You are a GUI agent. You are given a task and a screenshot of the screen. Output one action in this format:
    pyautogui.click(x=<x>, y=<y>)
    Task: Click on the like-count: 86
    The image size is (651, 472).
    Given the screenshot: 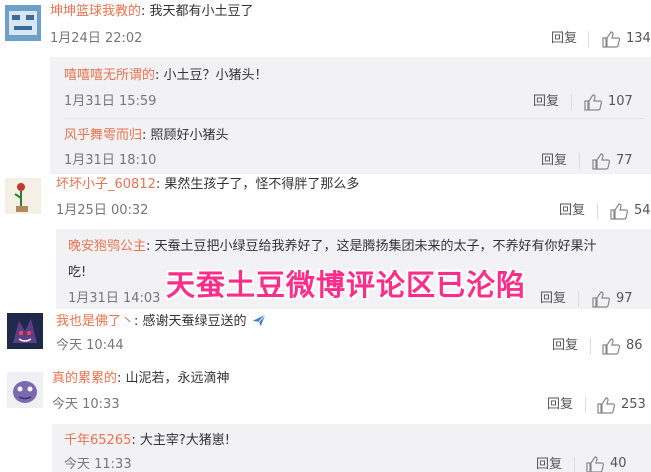 What is the action you would take?
    pyautogui.click(x=634, y=345)
    